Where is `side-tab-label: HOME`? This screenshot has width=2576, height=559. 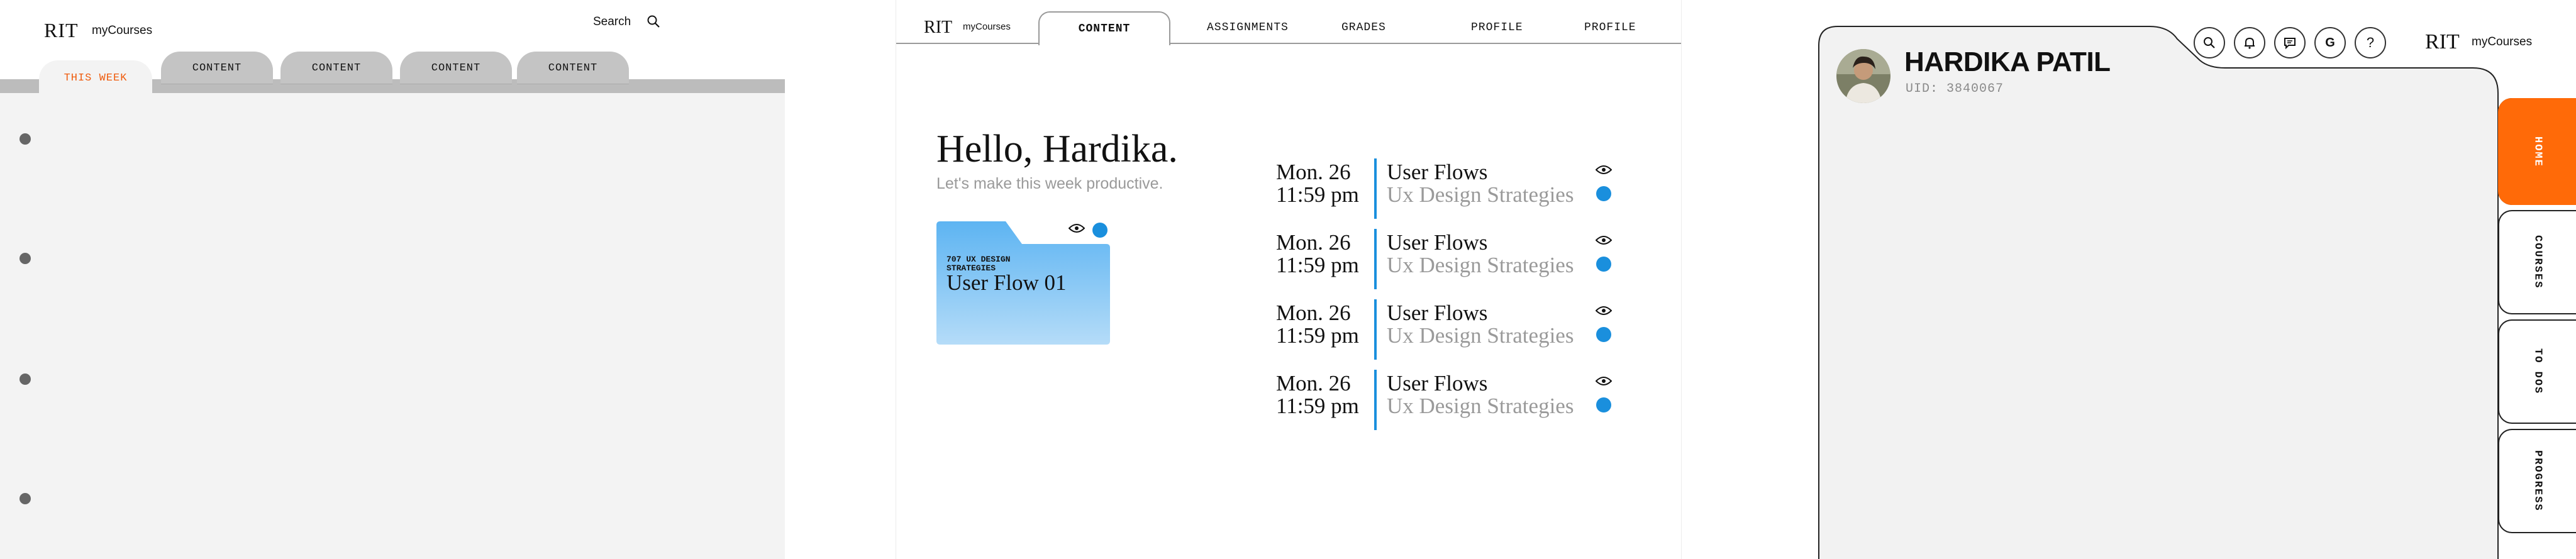 side-tab-label: HOME is located at coordinates (2537, 152).